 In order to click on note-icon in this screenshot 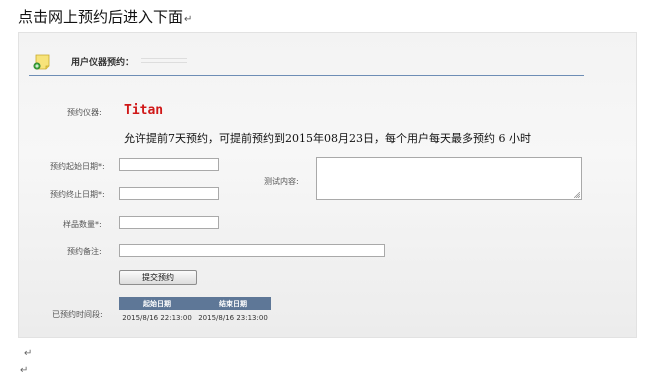, I will do `click(41, 62)`.